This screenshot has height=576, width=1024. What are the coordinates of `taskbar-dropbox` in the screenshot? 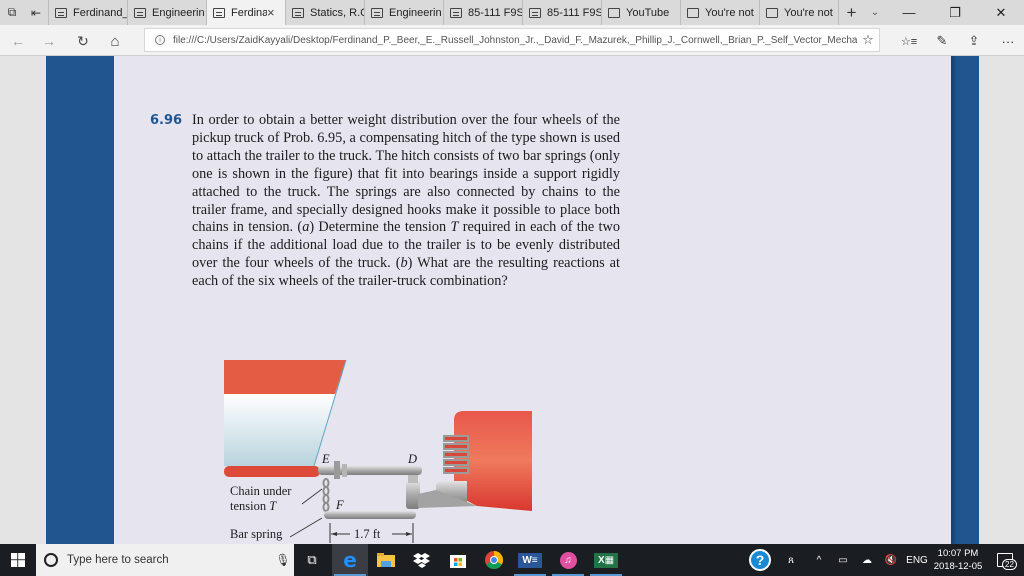 It's located at (422, 560).